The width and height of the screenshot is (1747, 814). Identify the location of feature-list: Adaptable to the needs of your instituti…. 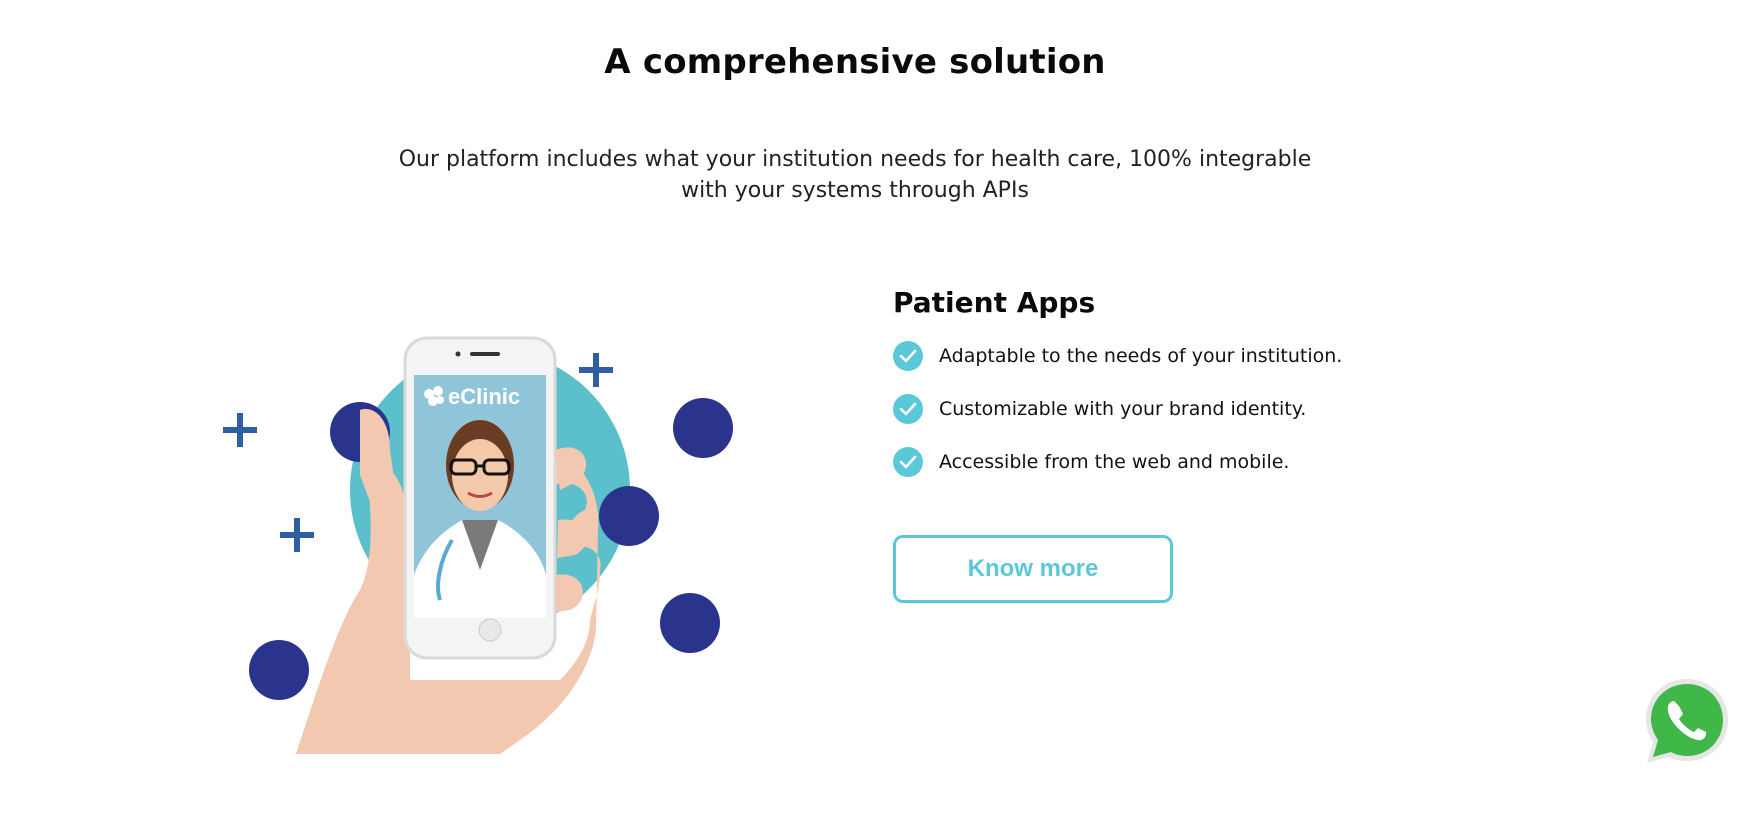
(1203, 409).